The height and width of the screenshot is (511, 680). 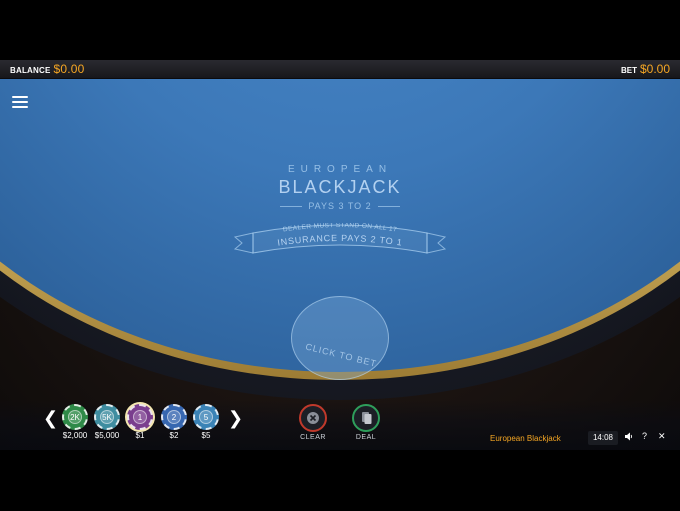 I want to click on balance-display: BALANCE $0.00, so click(x=47, y=69).